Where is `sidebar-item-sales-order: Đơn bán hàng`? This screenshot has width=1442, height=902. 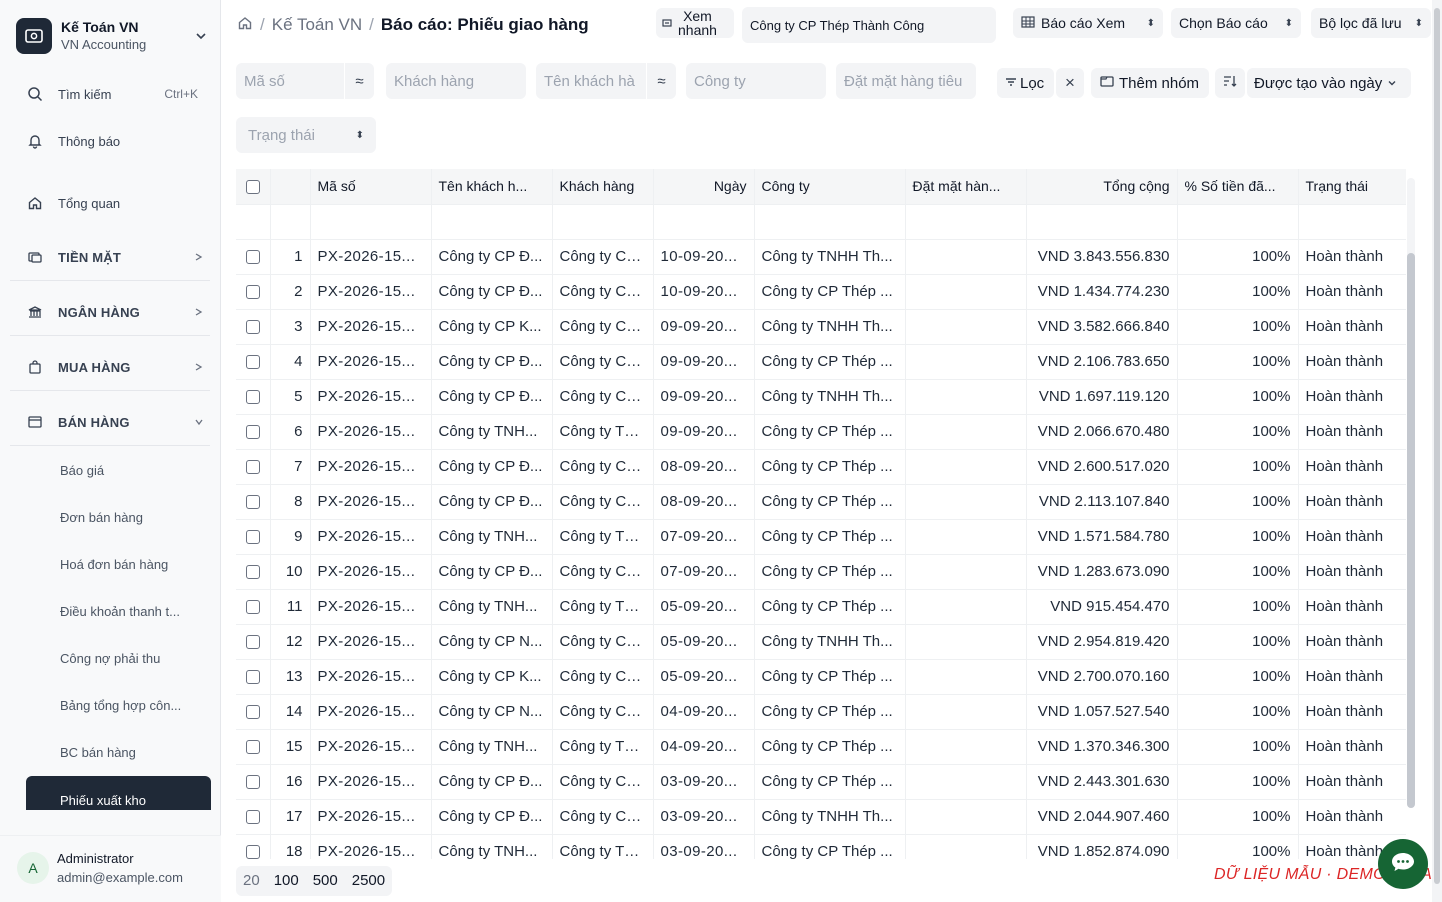 sidebar-item-sales-order: Đơn bán hàng is located at coordinates (135, 517).